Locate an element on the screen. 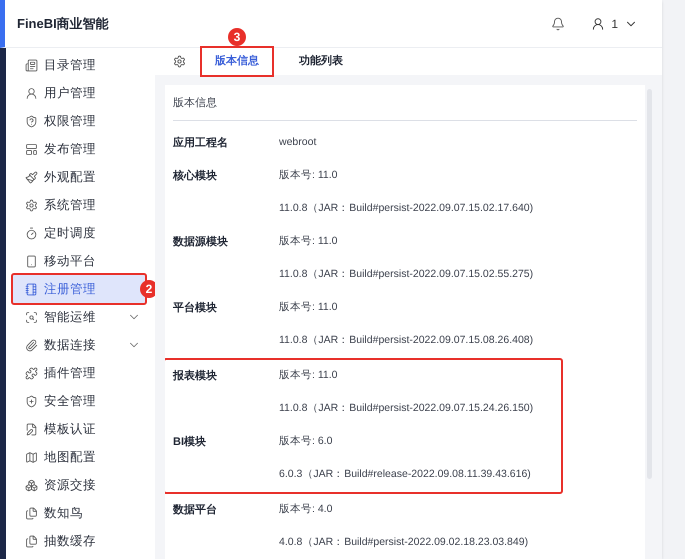 The image size is (685, 559). panel-title: 版本信息 is located at coordinates (405, 102).